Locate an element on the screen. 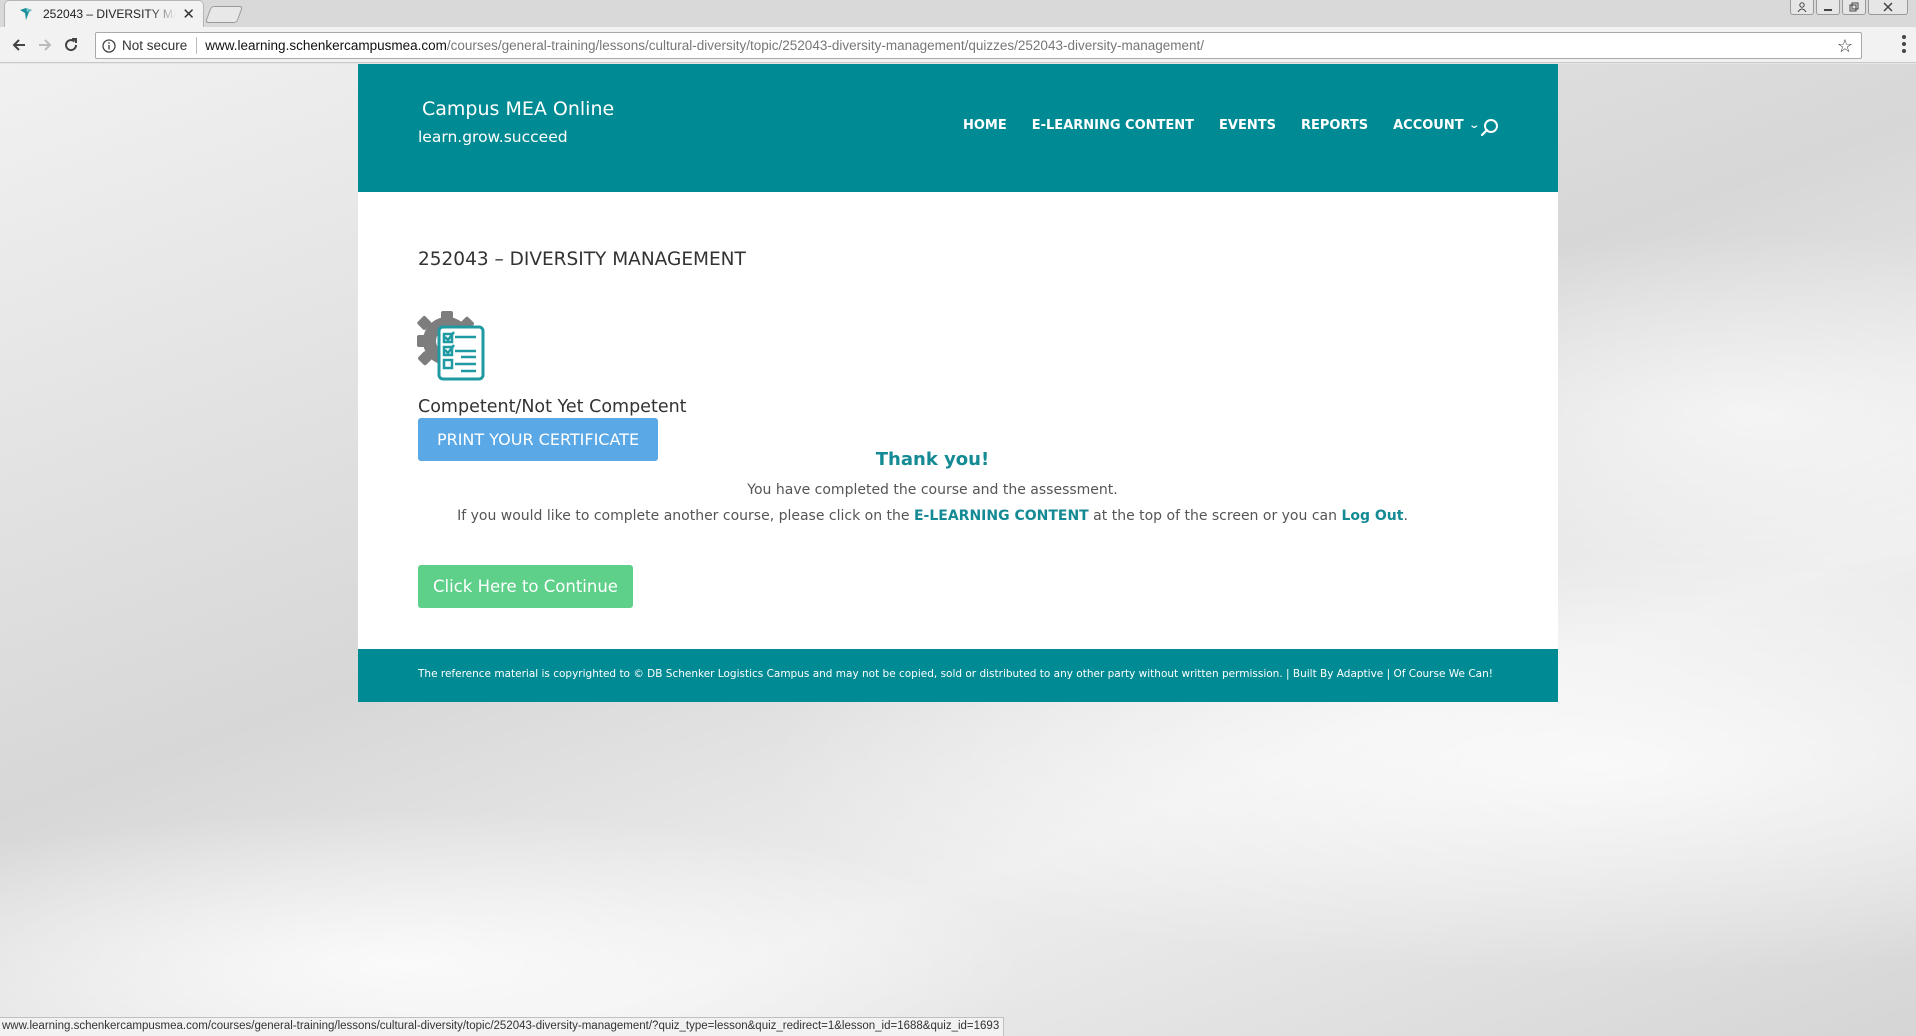 The width and height of the screenshot is (1916, 1036). site-tagline: learn.grow.succeed is located at coordinates (493, 137).